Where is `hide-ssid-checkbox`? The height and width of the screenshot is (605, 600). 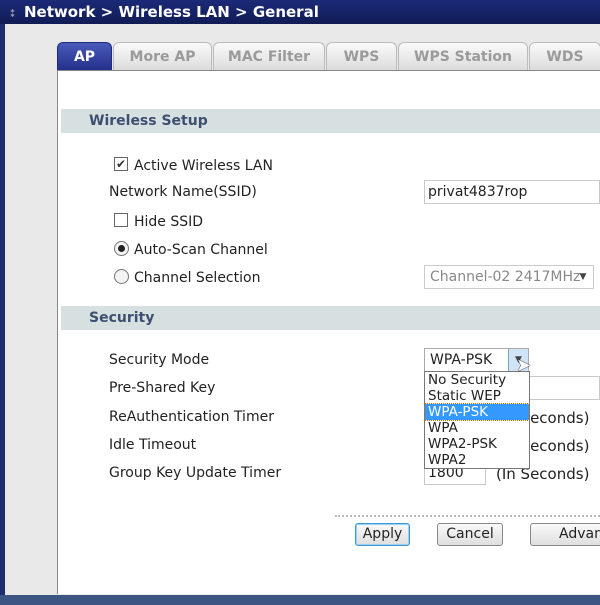 hide-ssid-checkbox is located at coordinates (121, 220).